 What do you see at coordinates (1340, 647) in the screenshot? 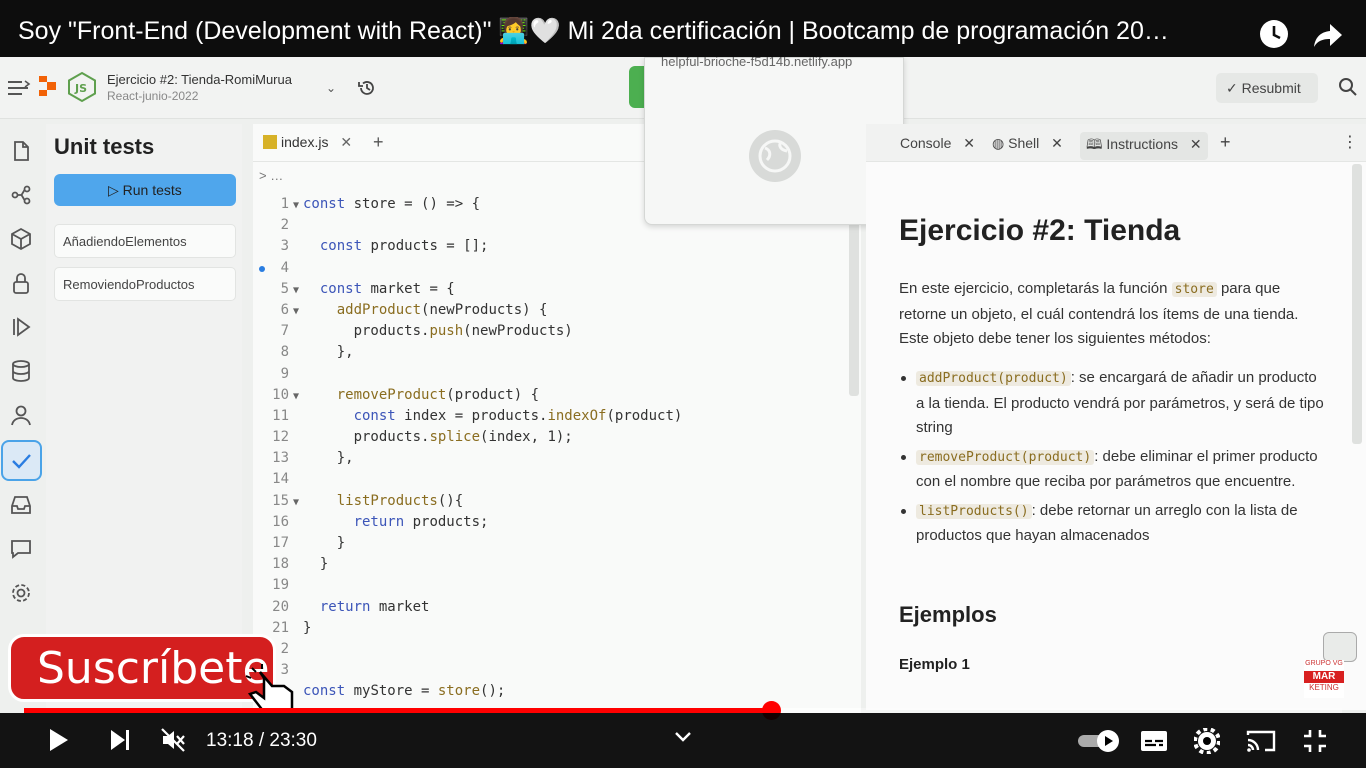
I see `chat-bubble-icon` at bounding box center [1340, 647].